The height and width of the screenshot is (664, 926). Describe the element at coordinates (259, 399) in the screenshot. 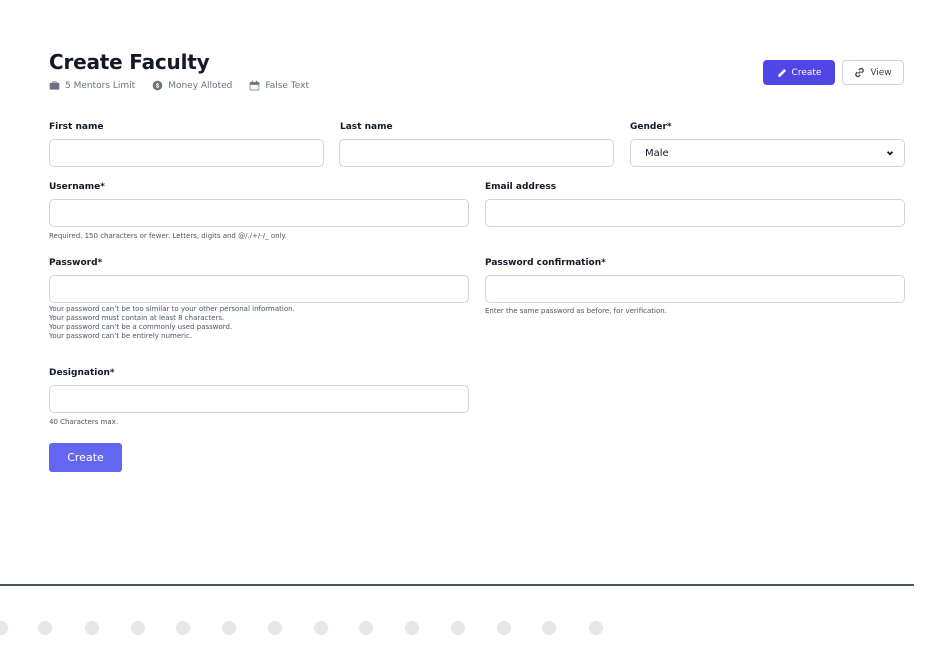

I see `designation-input` at that location.